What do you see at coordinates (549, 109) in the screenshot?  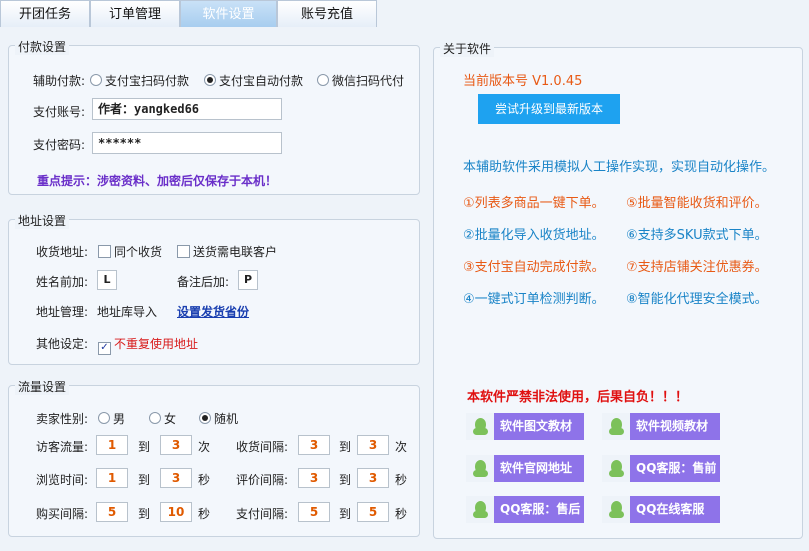 I see `upgrade-button: 尝试升级到最新版本` at bounding box center [549, 109].